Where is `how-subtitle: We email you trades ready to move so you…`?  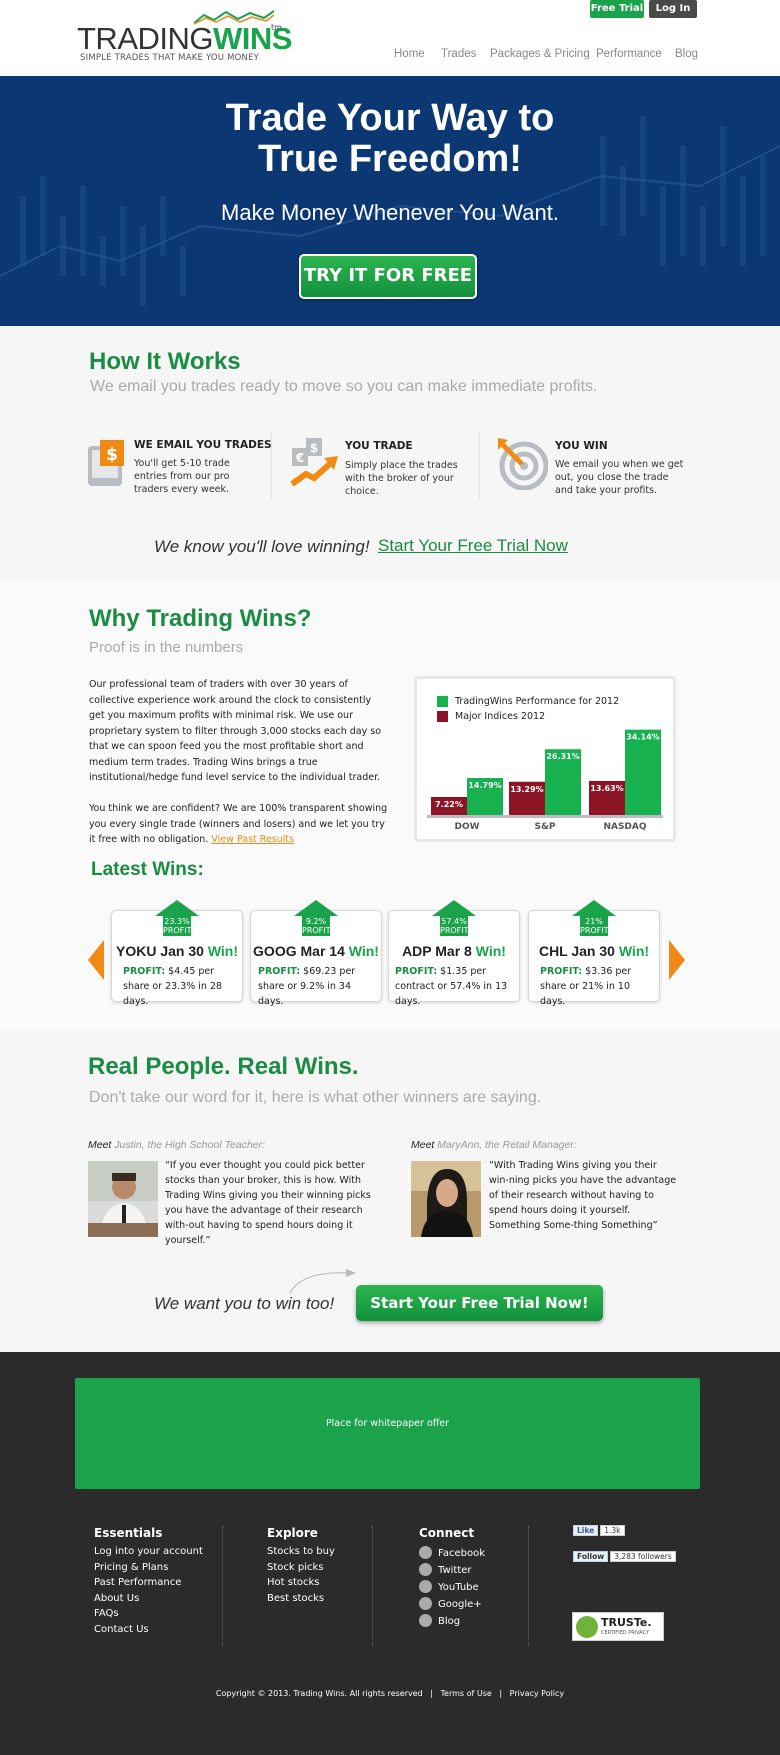 how-subtitle: We email you trades ready to move so you… is located at coordinates (344, 386).